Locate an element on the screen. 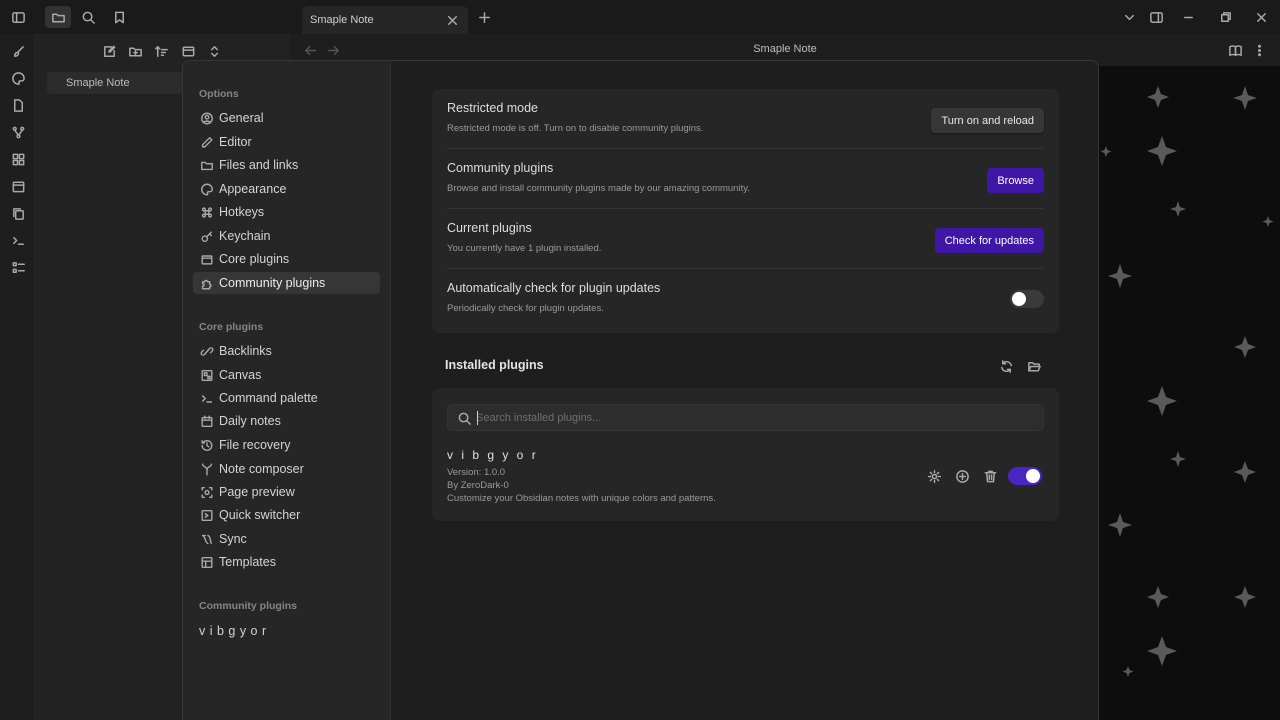  nav-item-canvas: Canvas is located at coordinates (286, 375).